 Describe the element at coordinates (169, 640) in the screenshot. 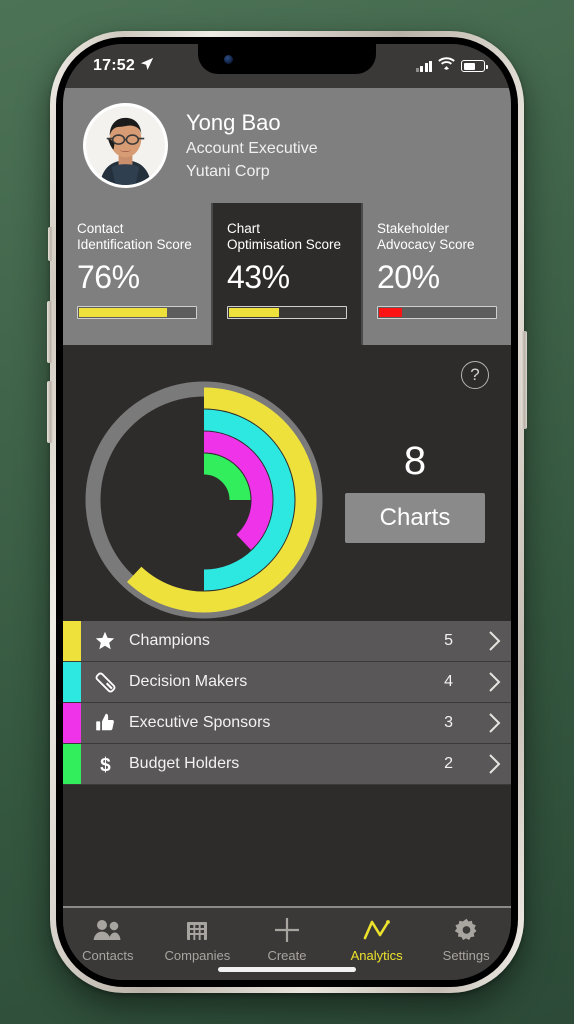

I see `list-item-label: Champions` at that location.